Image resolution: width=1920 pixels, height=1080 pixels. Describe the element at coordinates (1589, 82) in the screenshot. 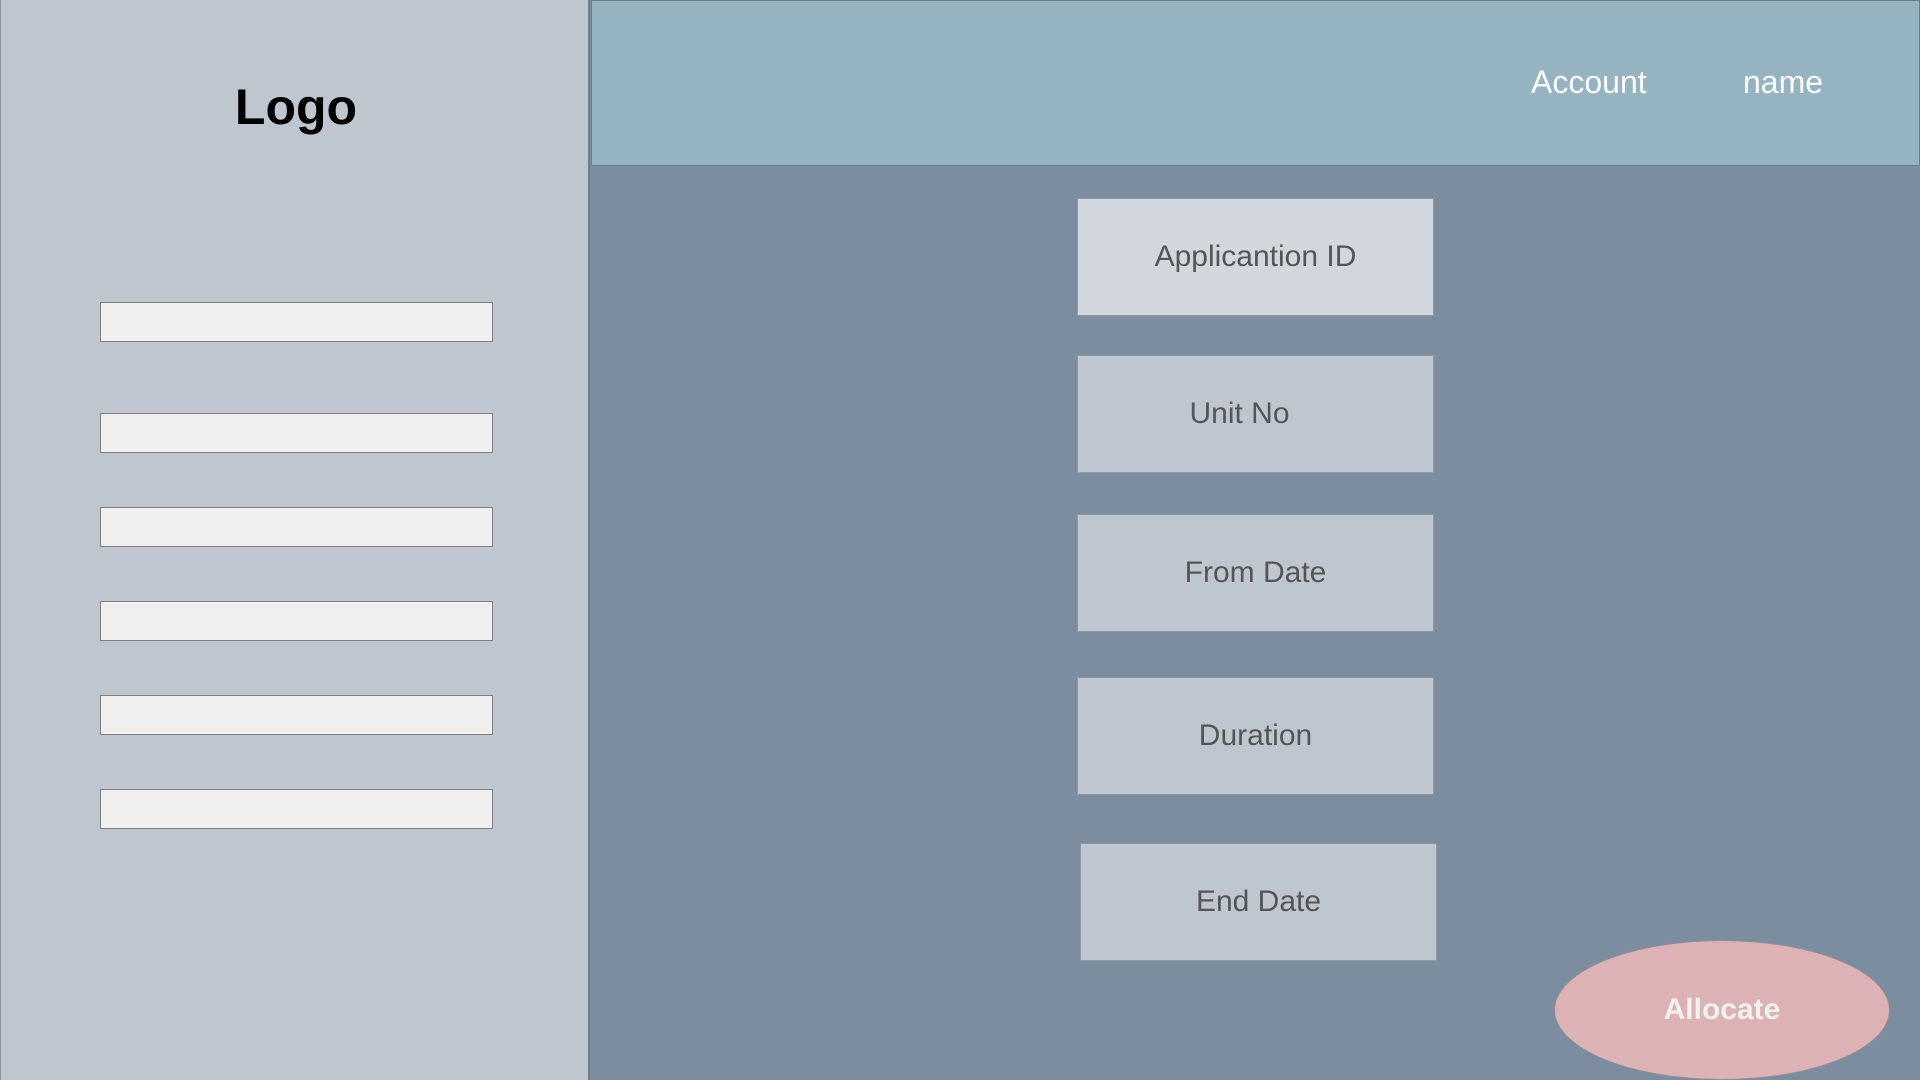

I see `account-link: Account` at that location.